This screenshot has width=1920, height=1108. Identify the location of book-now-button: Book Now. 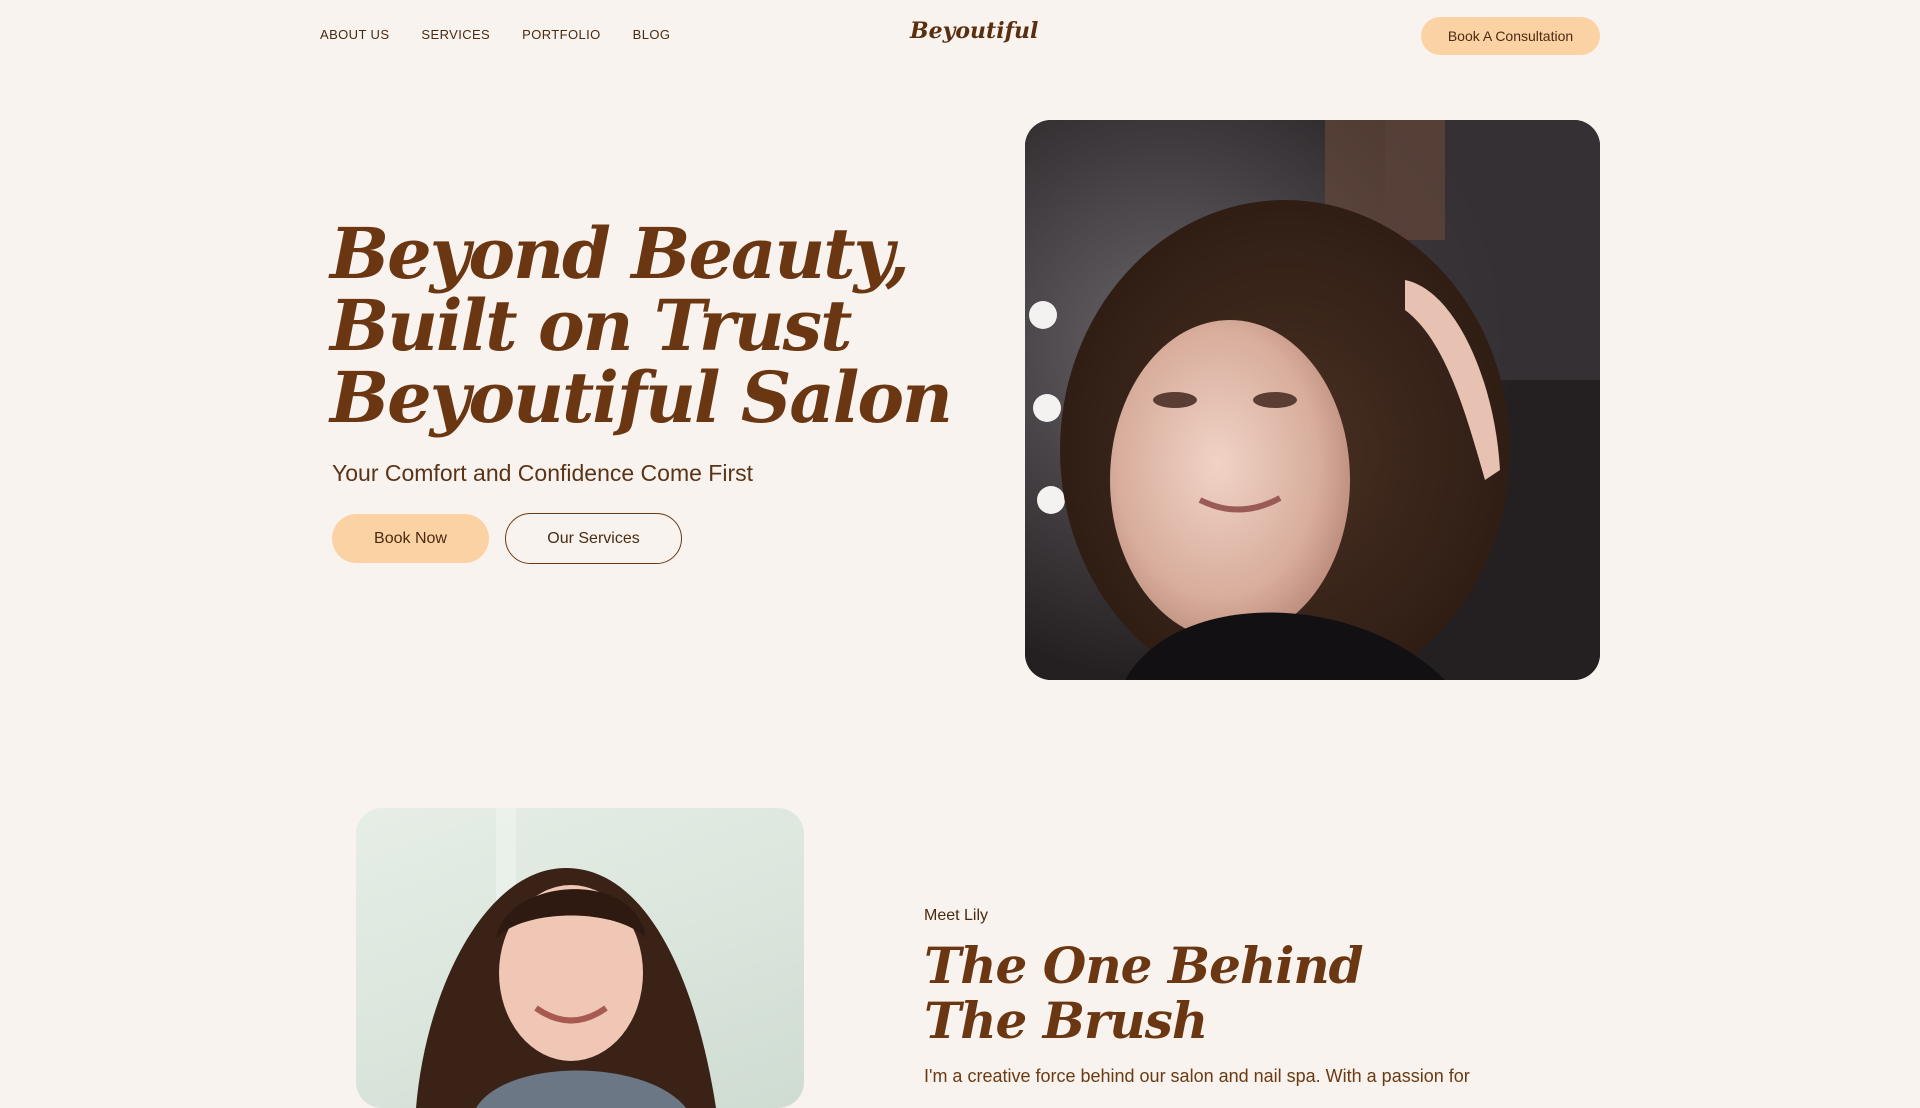
(410, 538).